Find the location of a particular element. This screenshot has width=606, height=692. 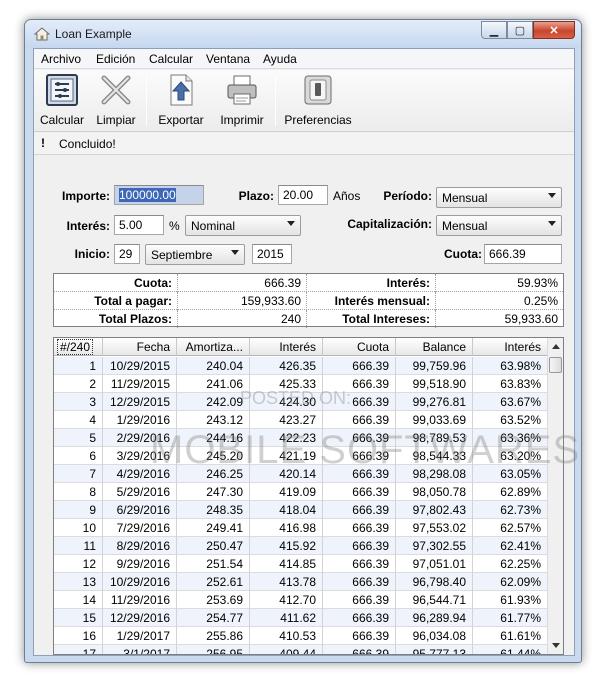

table-cell: 99,518.90 is located at coordinates (434, 384).